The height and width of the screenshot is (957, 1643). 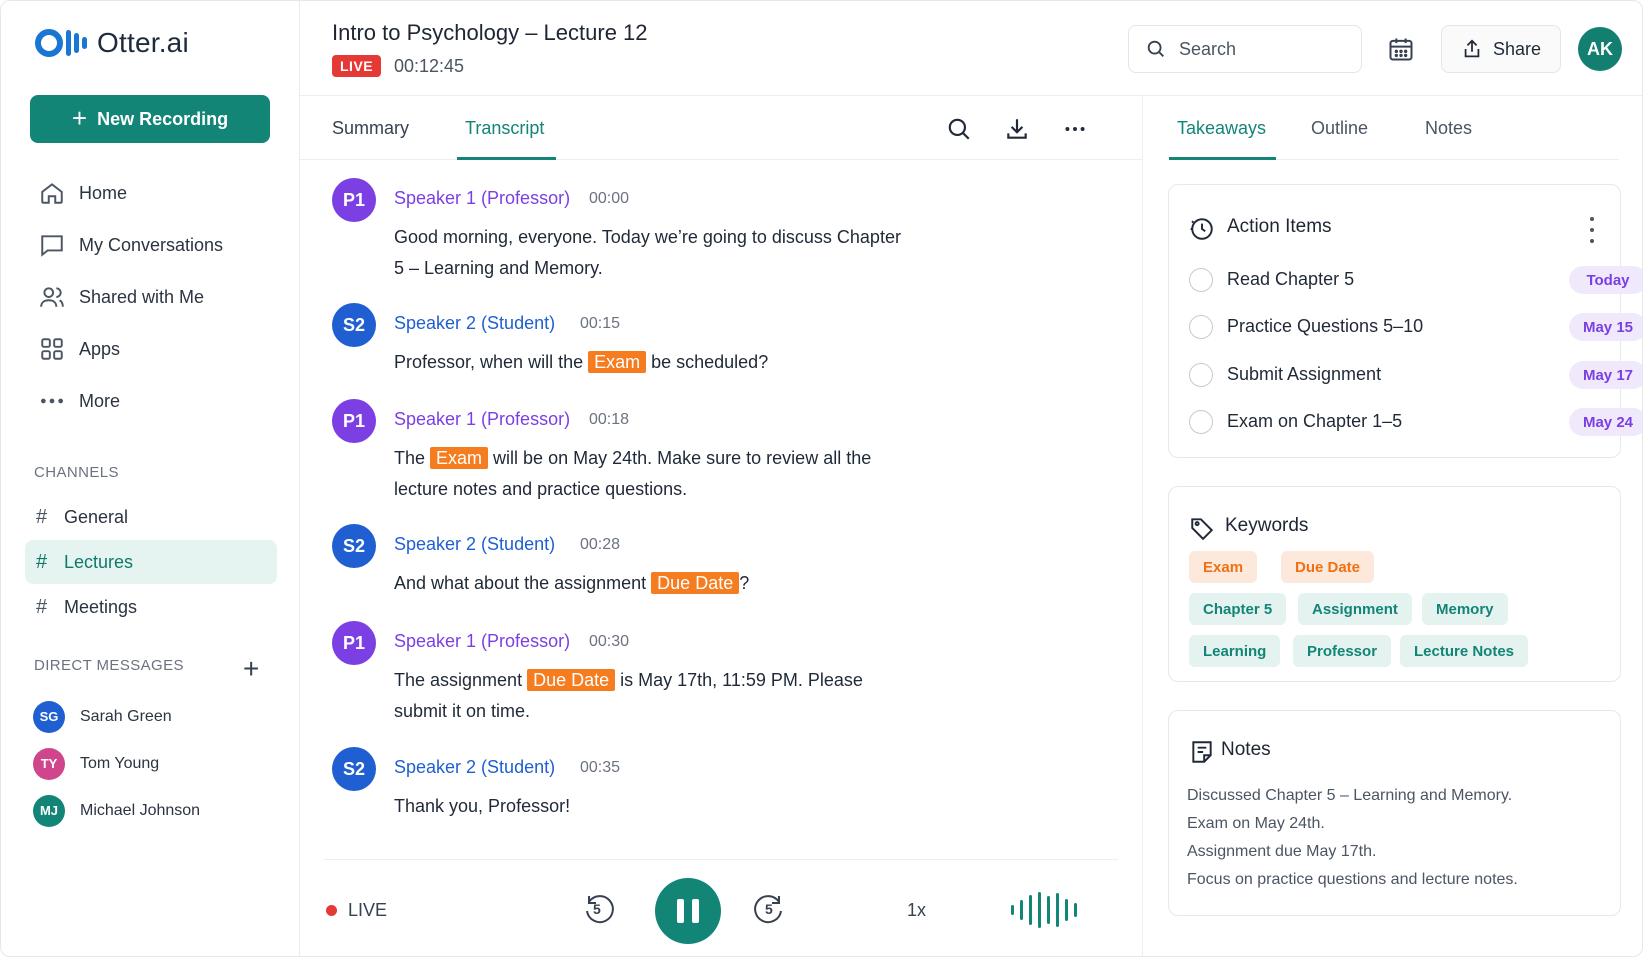 What do you see at coordinates (1592, 230) in the screenshot?
I see `action-items-menu-button` at bounding box center [1592, 230].